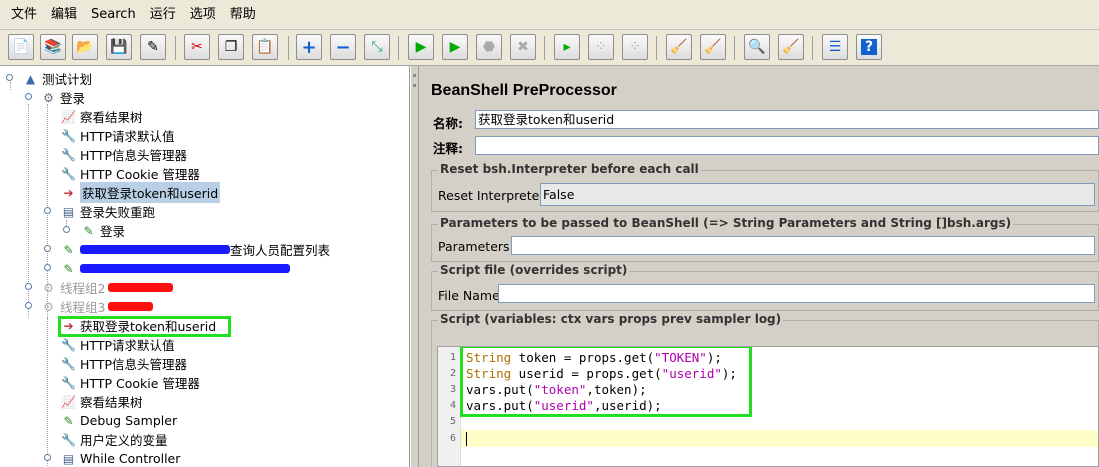 Image resolution: width=1099 pixels, height=467 pixels. Describe the element at coordinates (140, 192) in the screenshot. I see `tree-node-preprocessor-selected: ➔ 获取登录token和userid` at that location.